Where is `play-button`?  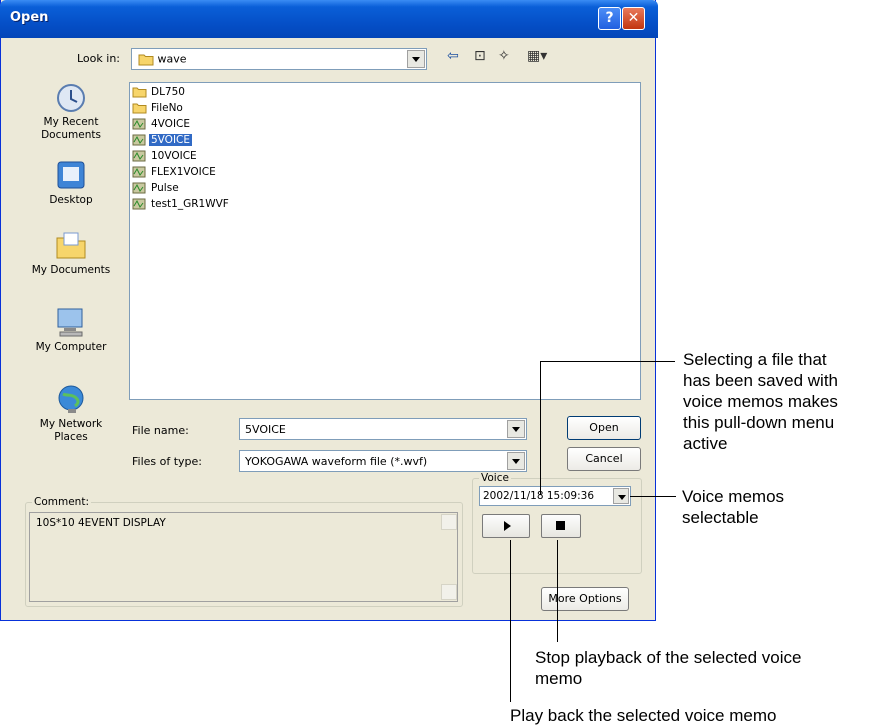
play-button is located at coordinates (506, 526).